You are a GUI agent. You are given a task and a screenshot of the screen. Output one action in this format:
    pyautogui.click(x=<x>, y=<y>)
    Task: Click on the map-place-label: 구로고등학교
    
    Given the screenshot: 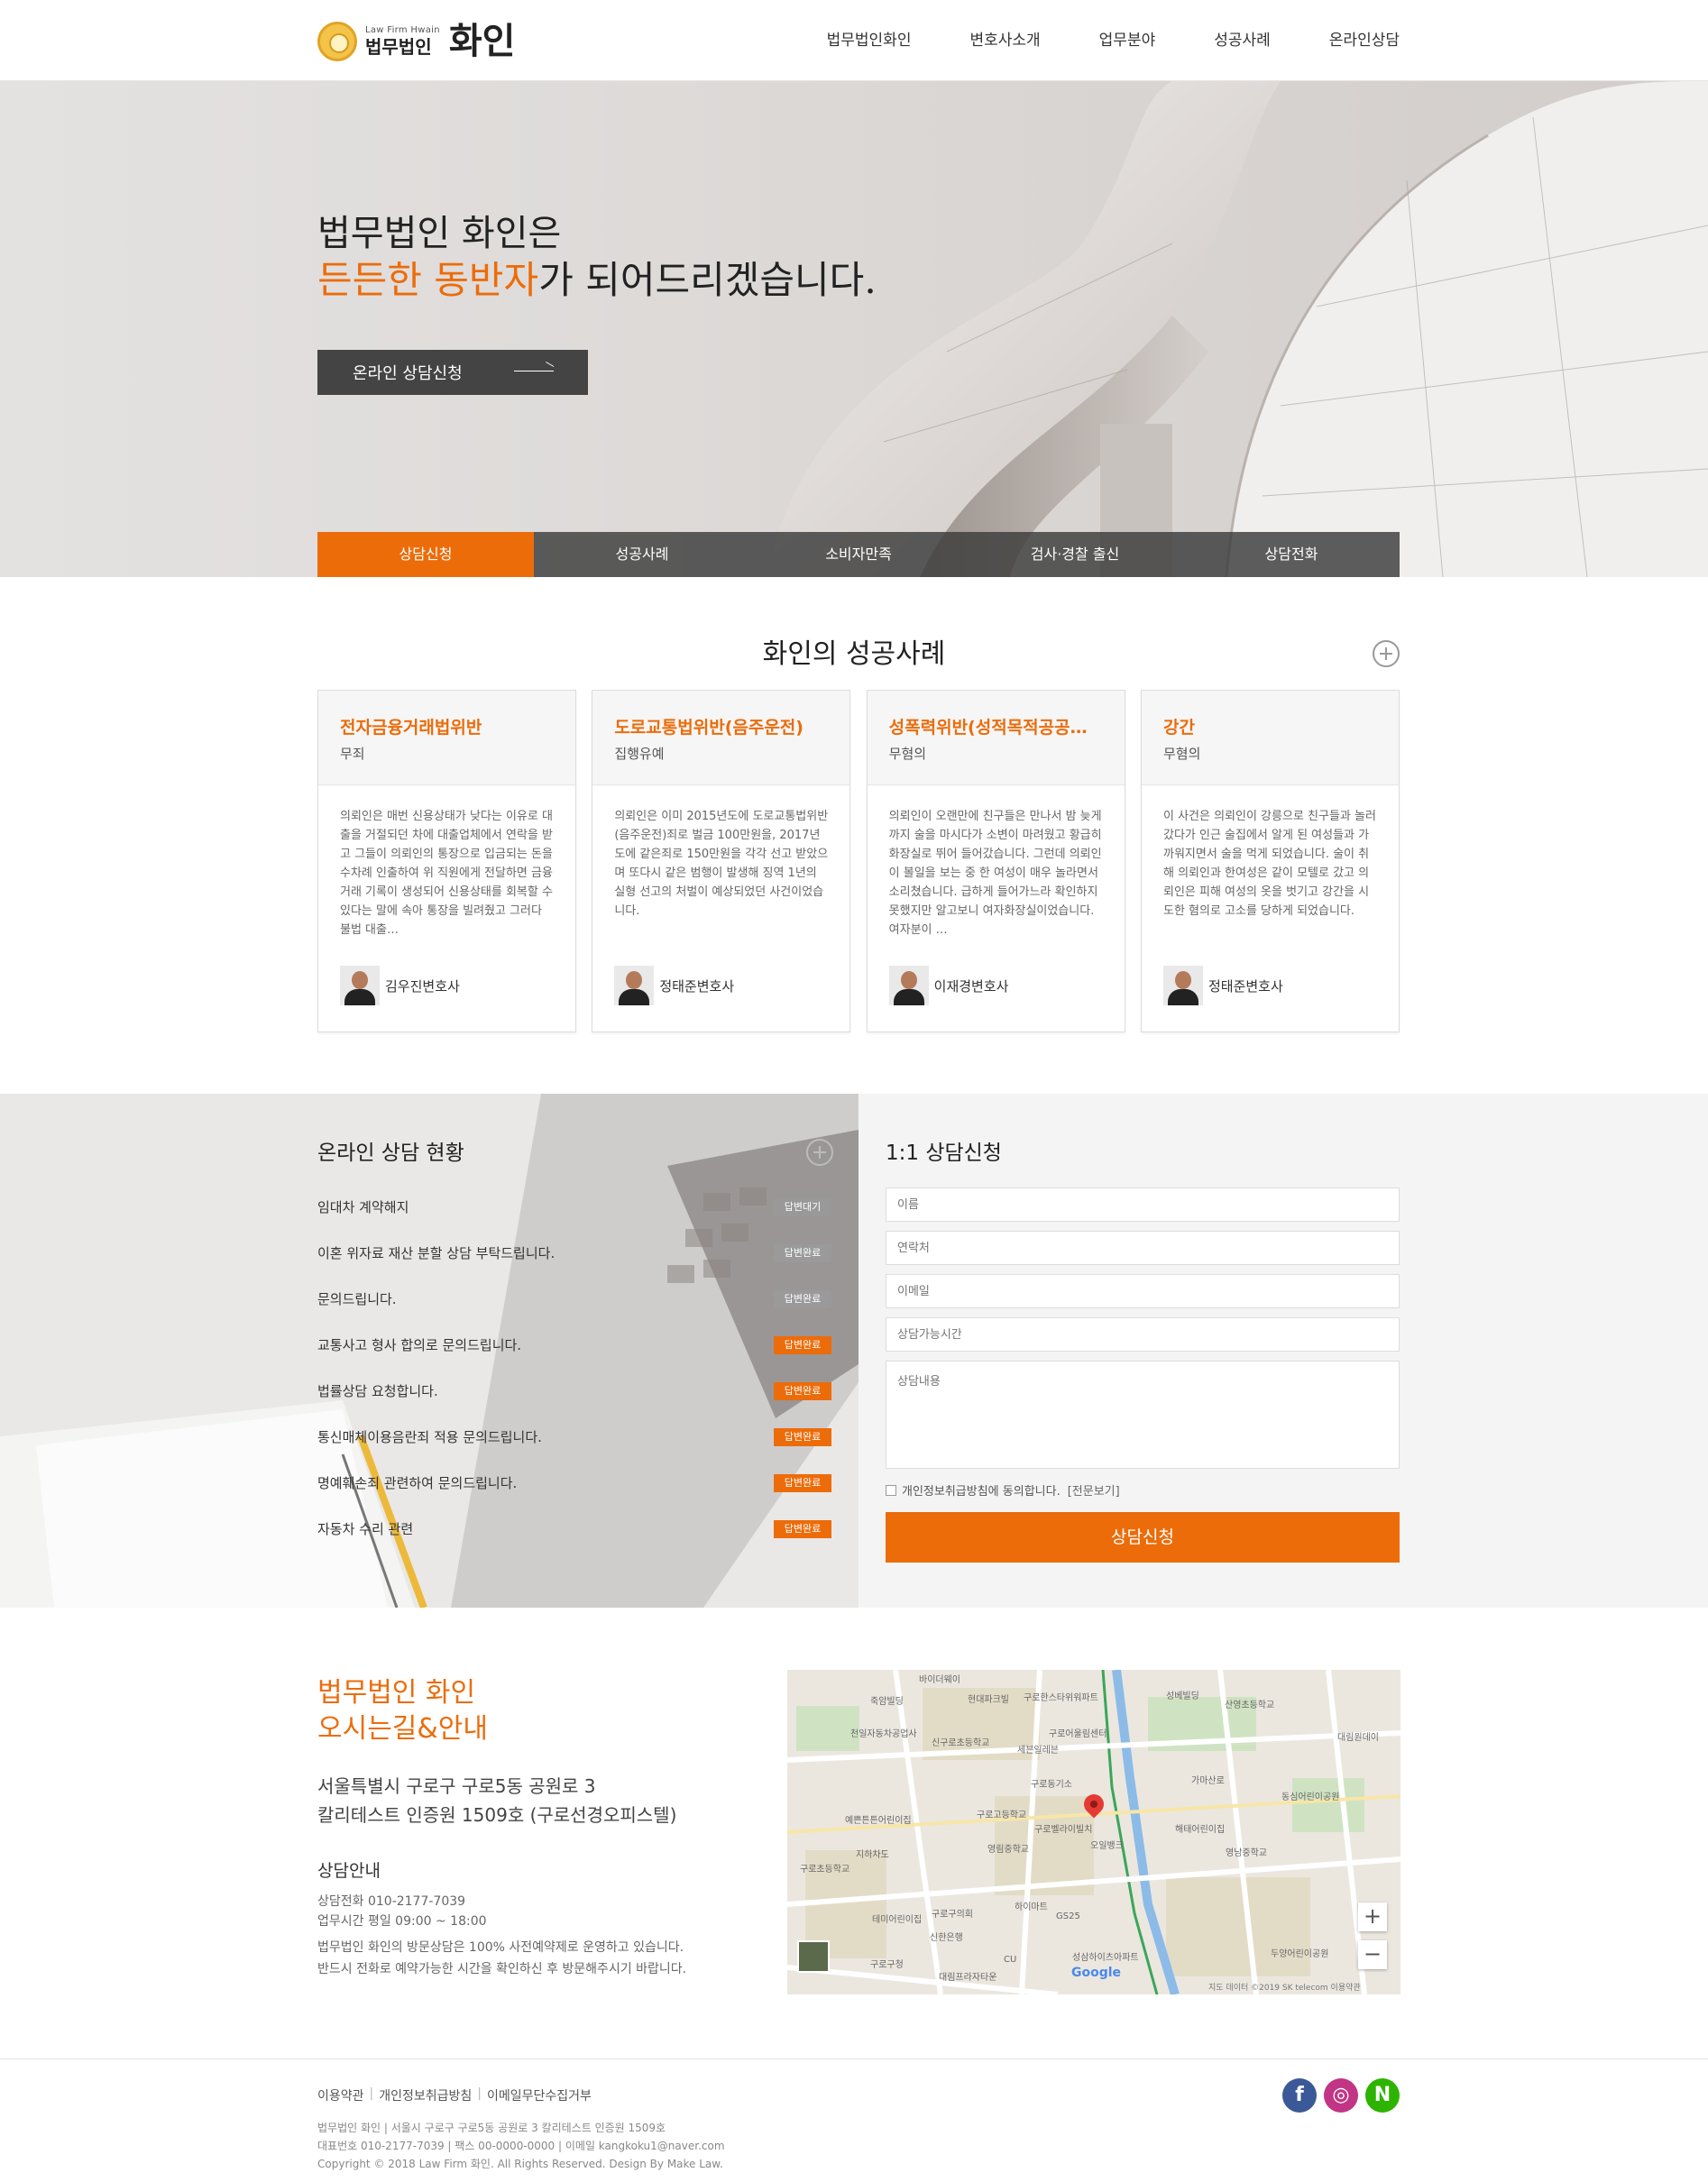 What is the action you would take?
    pyautogui.click(x=1002, y=1816)
    